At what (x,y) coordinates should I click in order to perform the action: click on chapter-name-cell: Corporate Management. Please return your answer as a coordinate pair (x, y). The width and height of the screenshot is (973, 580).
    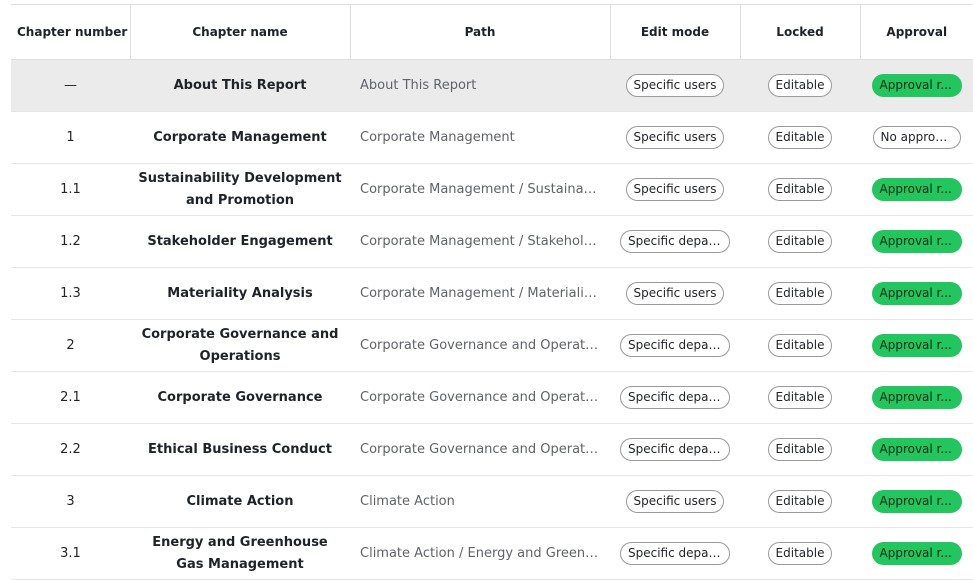
    Looking at the image, I should click on (240, 137).